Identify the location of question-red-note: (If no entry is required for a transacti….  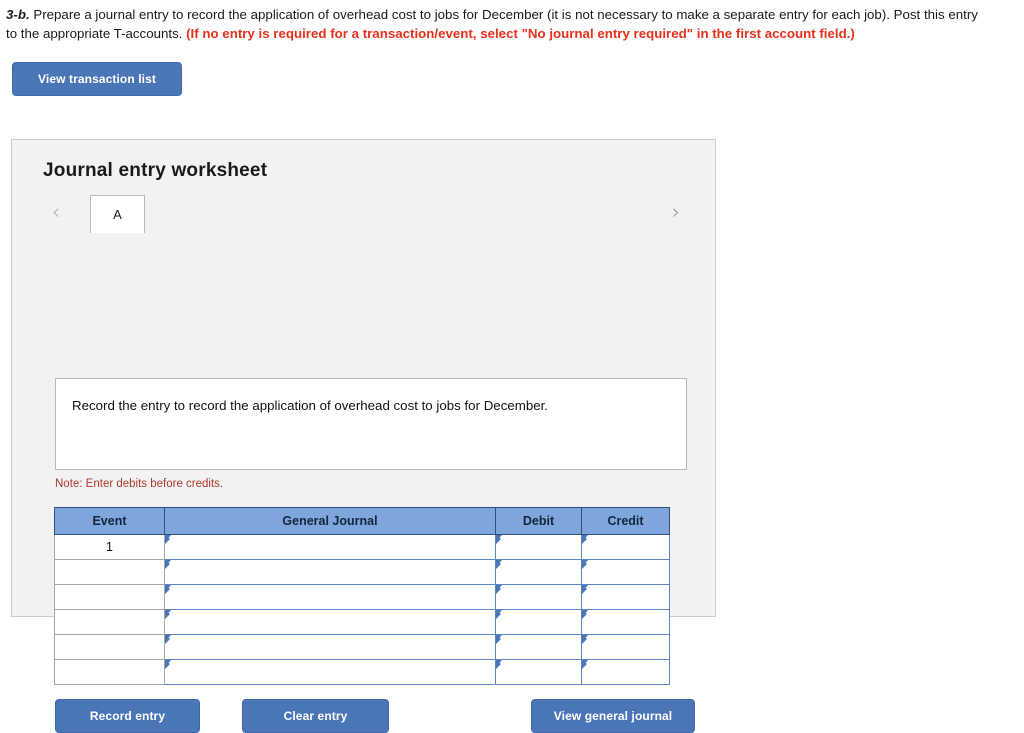
(520, 33).